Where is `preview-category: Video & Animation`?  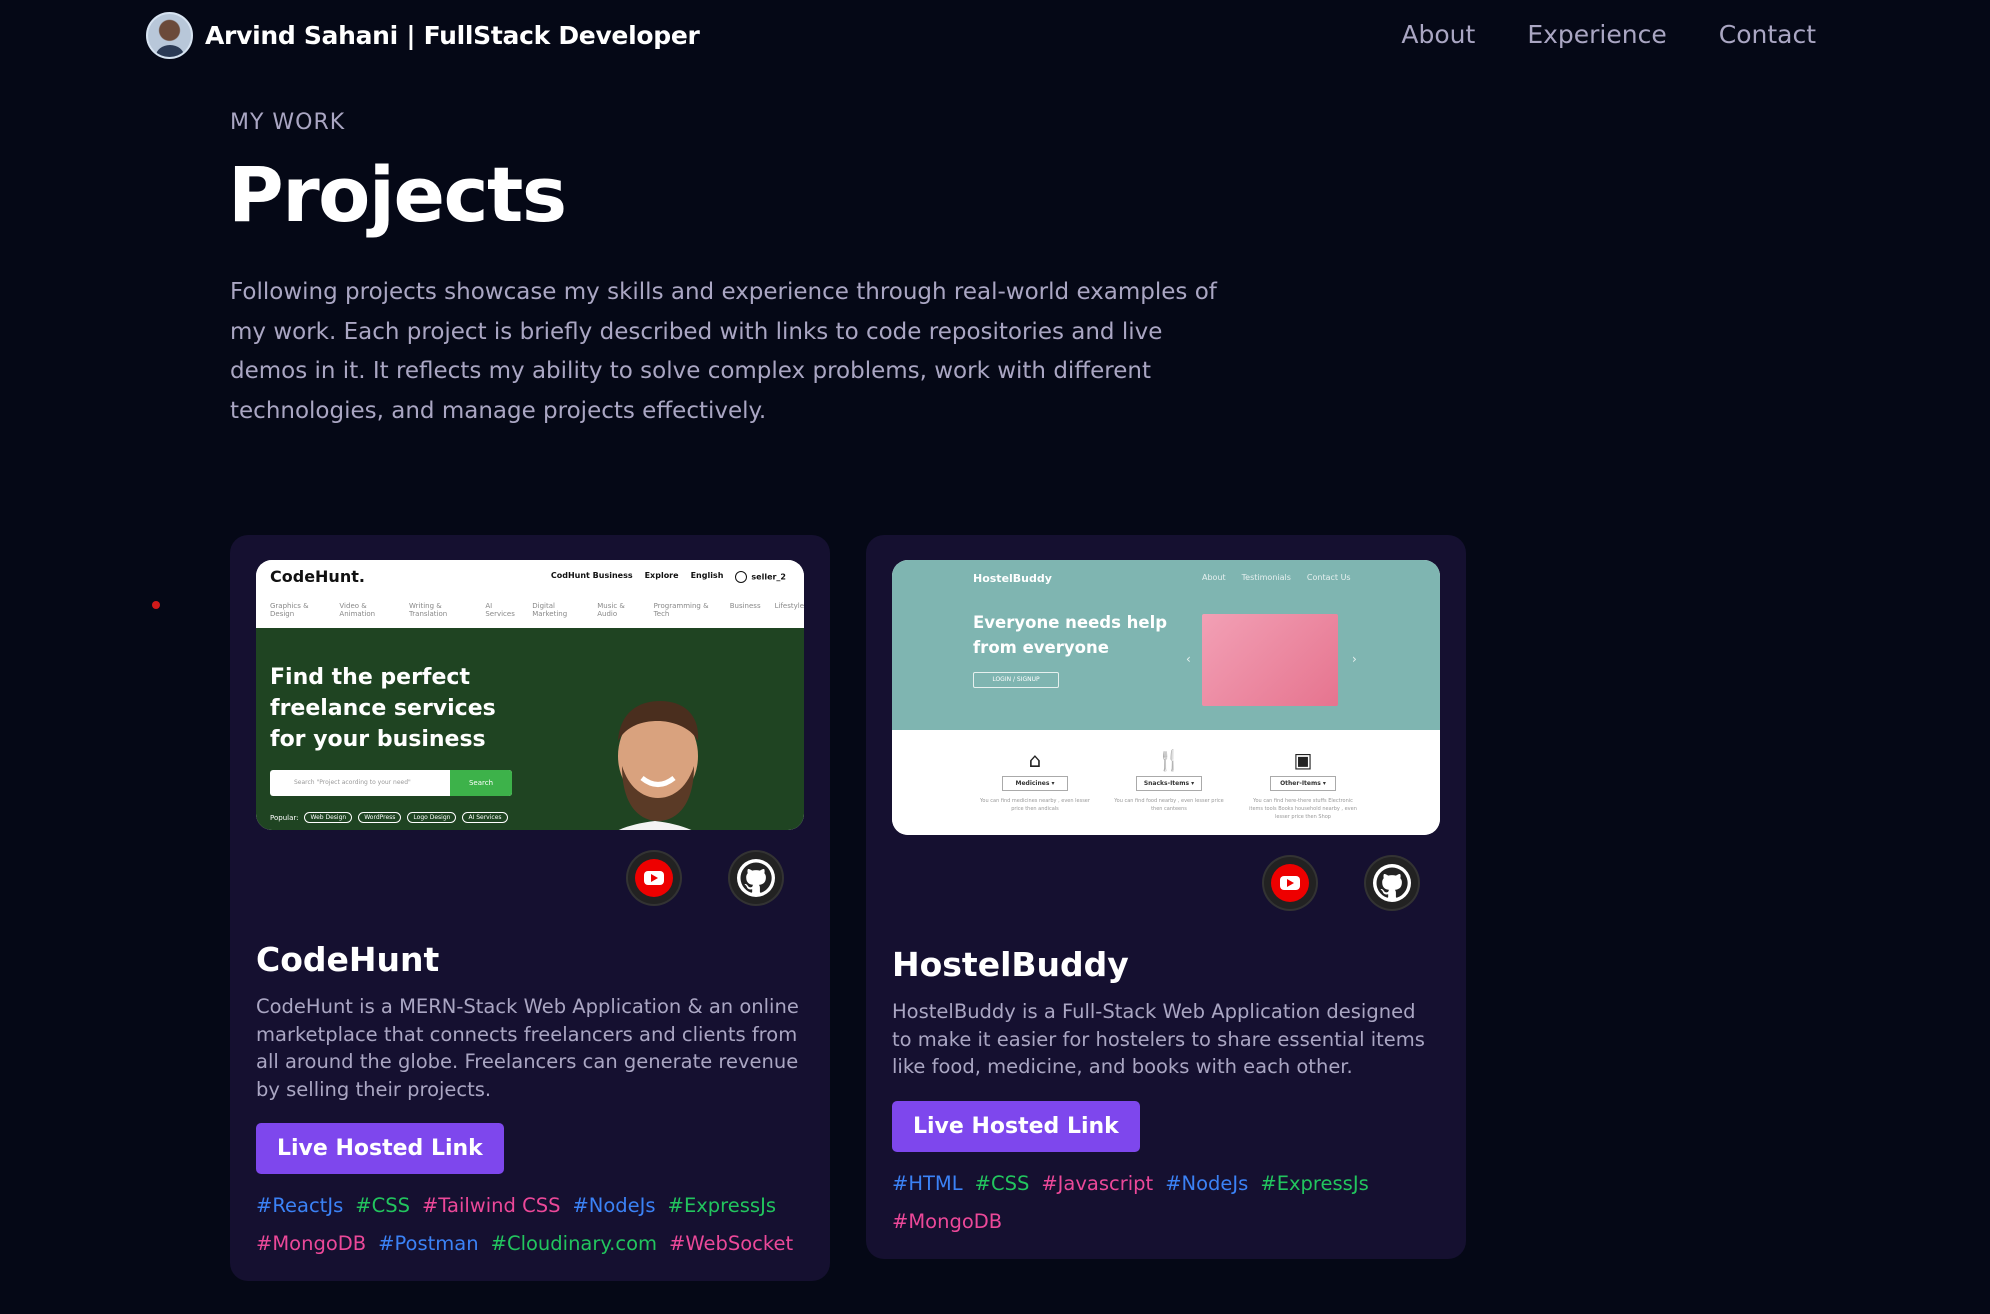
preview-category: Video & Animation is located at coordinates (357, 610).